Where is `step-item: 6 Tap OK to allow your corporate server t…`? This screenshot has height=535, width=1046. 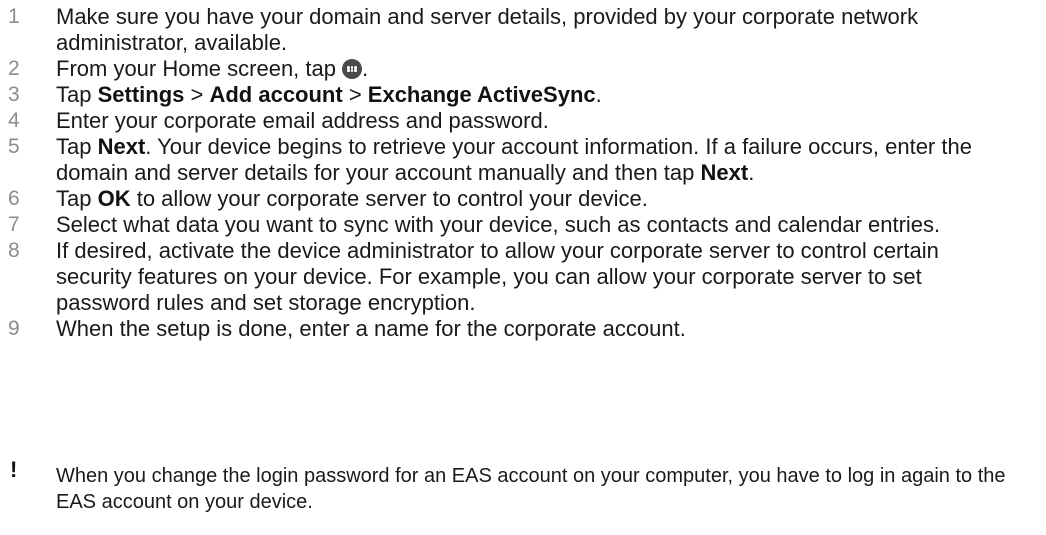 step-item: 6 Tap OK to allow your corporate server t… is located at coordinates (500, 199).